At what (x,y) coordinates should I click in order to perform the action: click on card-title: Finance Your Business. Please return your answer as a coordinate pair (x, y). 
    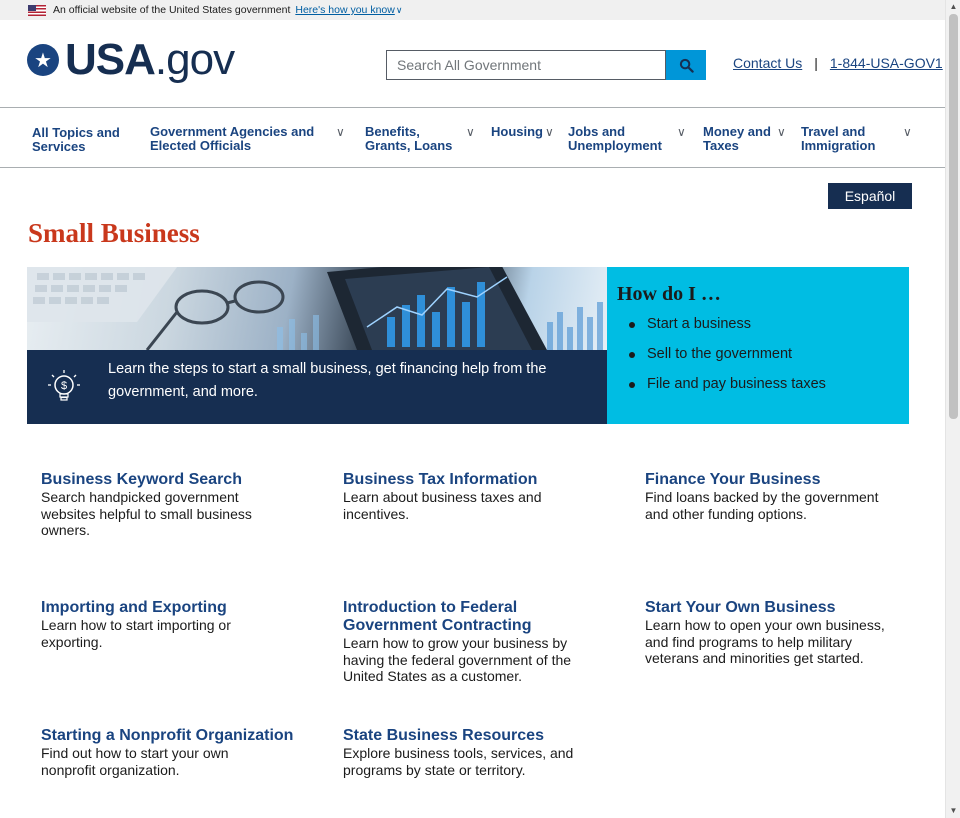
    Looking at the image, I should click on (770, 480).